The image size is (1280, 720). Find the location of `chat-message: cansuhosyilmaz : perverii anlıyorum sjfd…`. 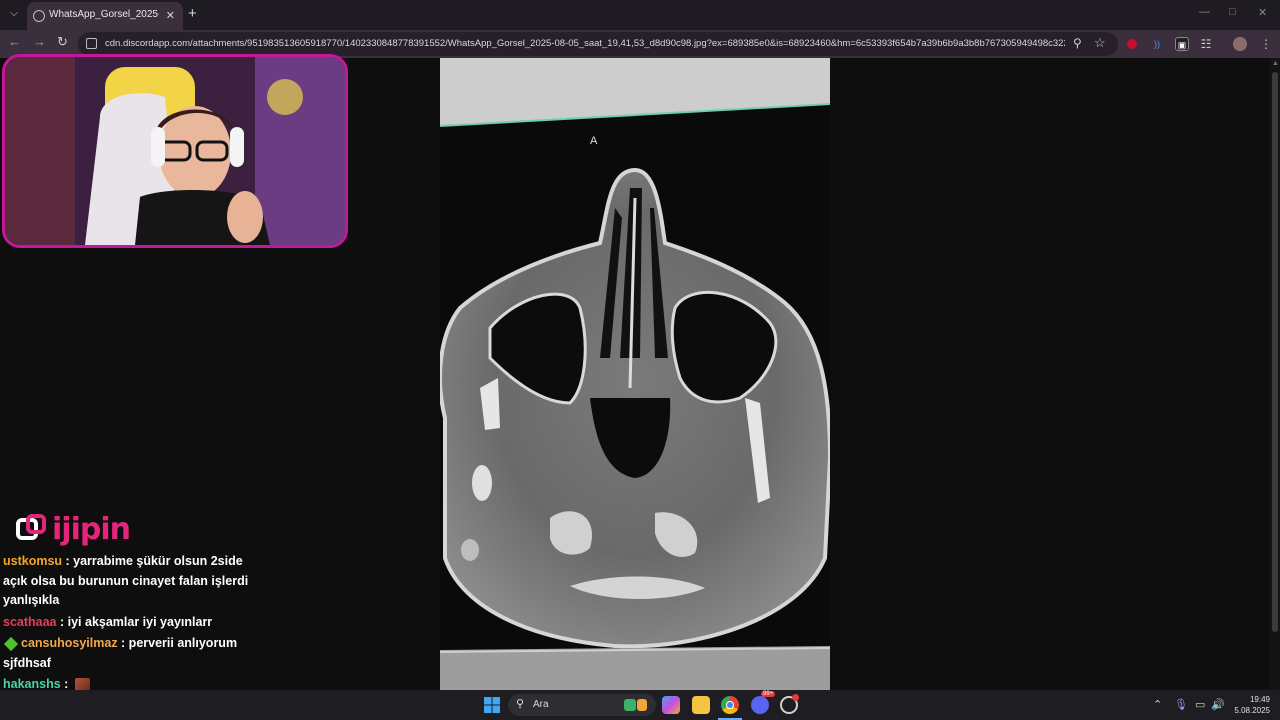

chat-message: cansuhosyilmaz : perverii anlıyorum sjfd… is located at coordinates (128, 653).